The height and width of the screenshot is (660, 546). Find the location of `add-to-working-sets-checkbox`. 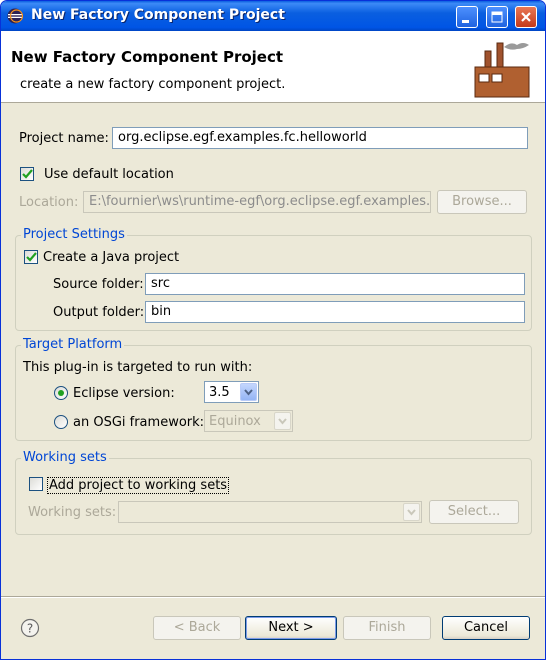

add-to-working-sets-checkbox is located at coordinates (36, 484).